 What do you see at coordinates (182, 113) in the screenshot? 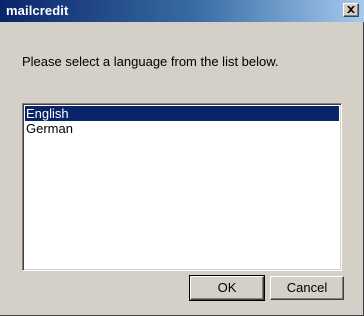
I see `list-item-english: English` at bounding box center [182, 113].